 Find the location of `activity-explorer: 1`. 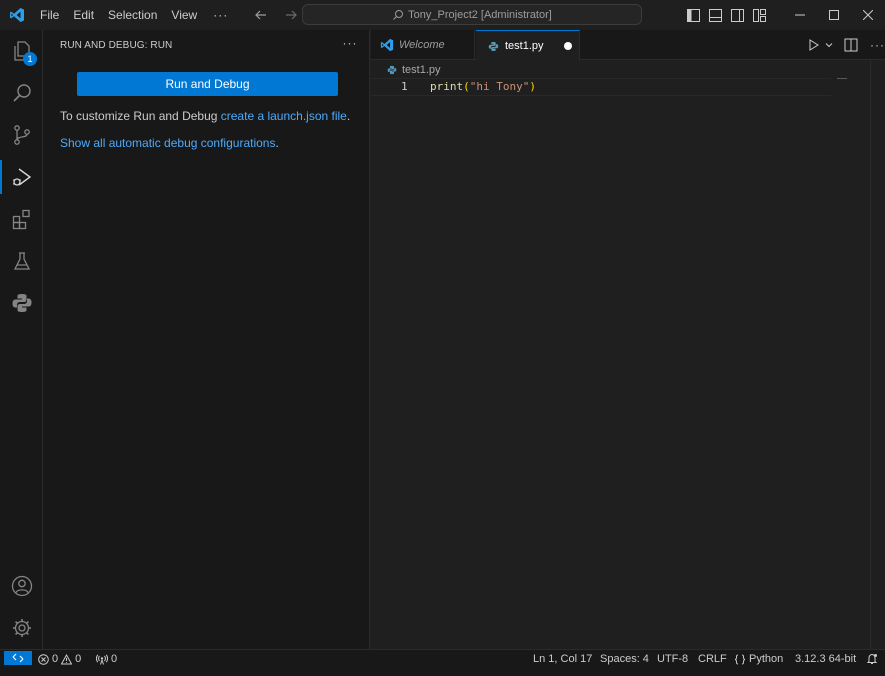

activity-explorer: 1 is located at coordinates (21, 51).